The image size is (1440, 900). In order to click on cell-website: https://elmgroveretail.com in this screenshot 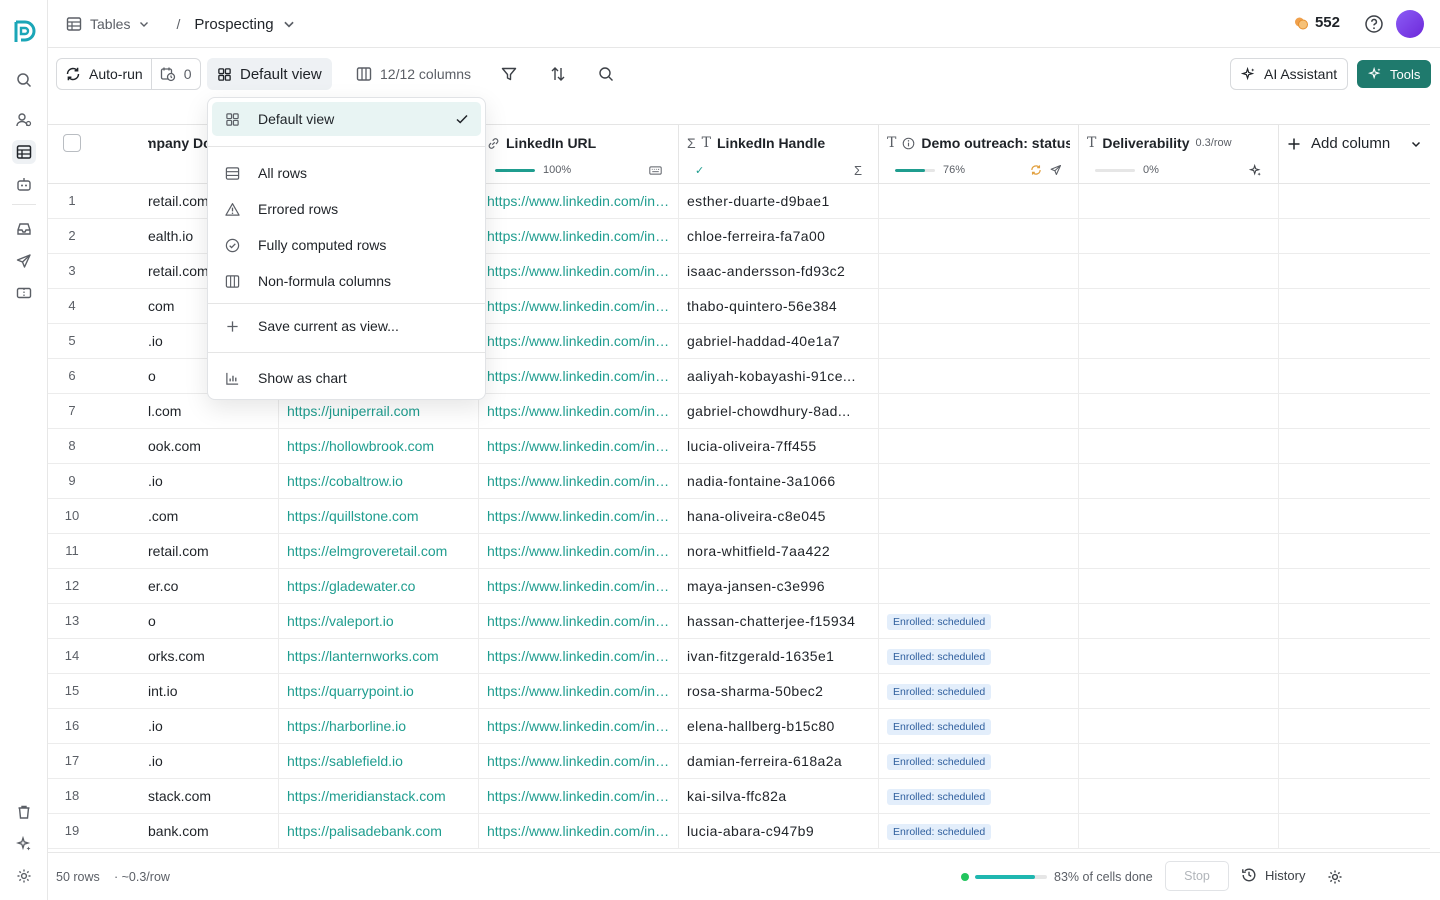, I will do `click(379, 551)`.